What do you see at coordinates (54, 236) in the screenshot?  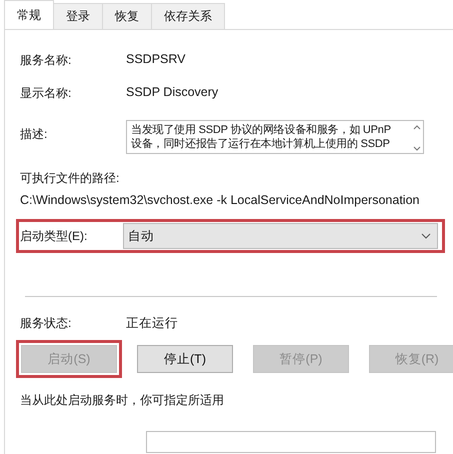 I see `field-label: 启动类型(E):` at bounding box center [54, 236].